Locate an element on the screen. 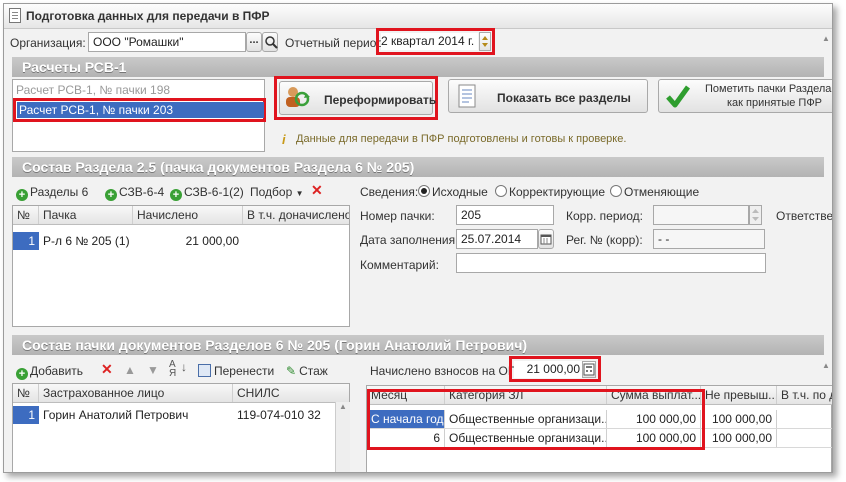 This screenshot has width=846, height=482. move-button: Перенести is located at coordinates (236, 371).